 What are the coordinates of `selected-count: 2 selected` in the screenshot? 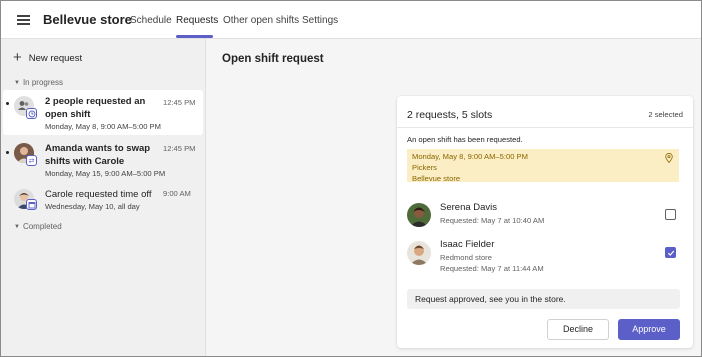 It's located at (665, 114).